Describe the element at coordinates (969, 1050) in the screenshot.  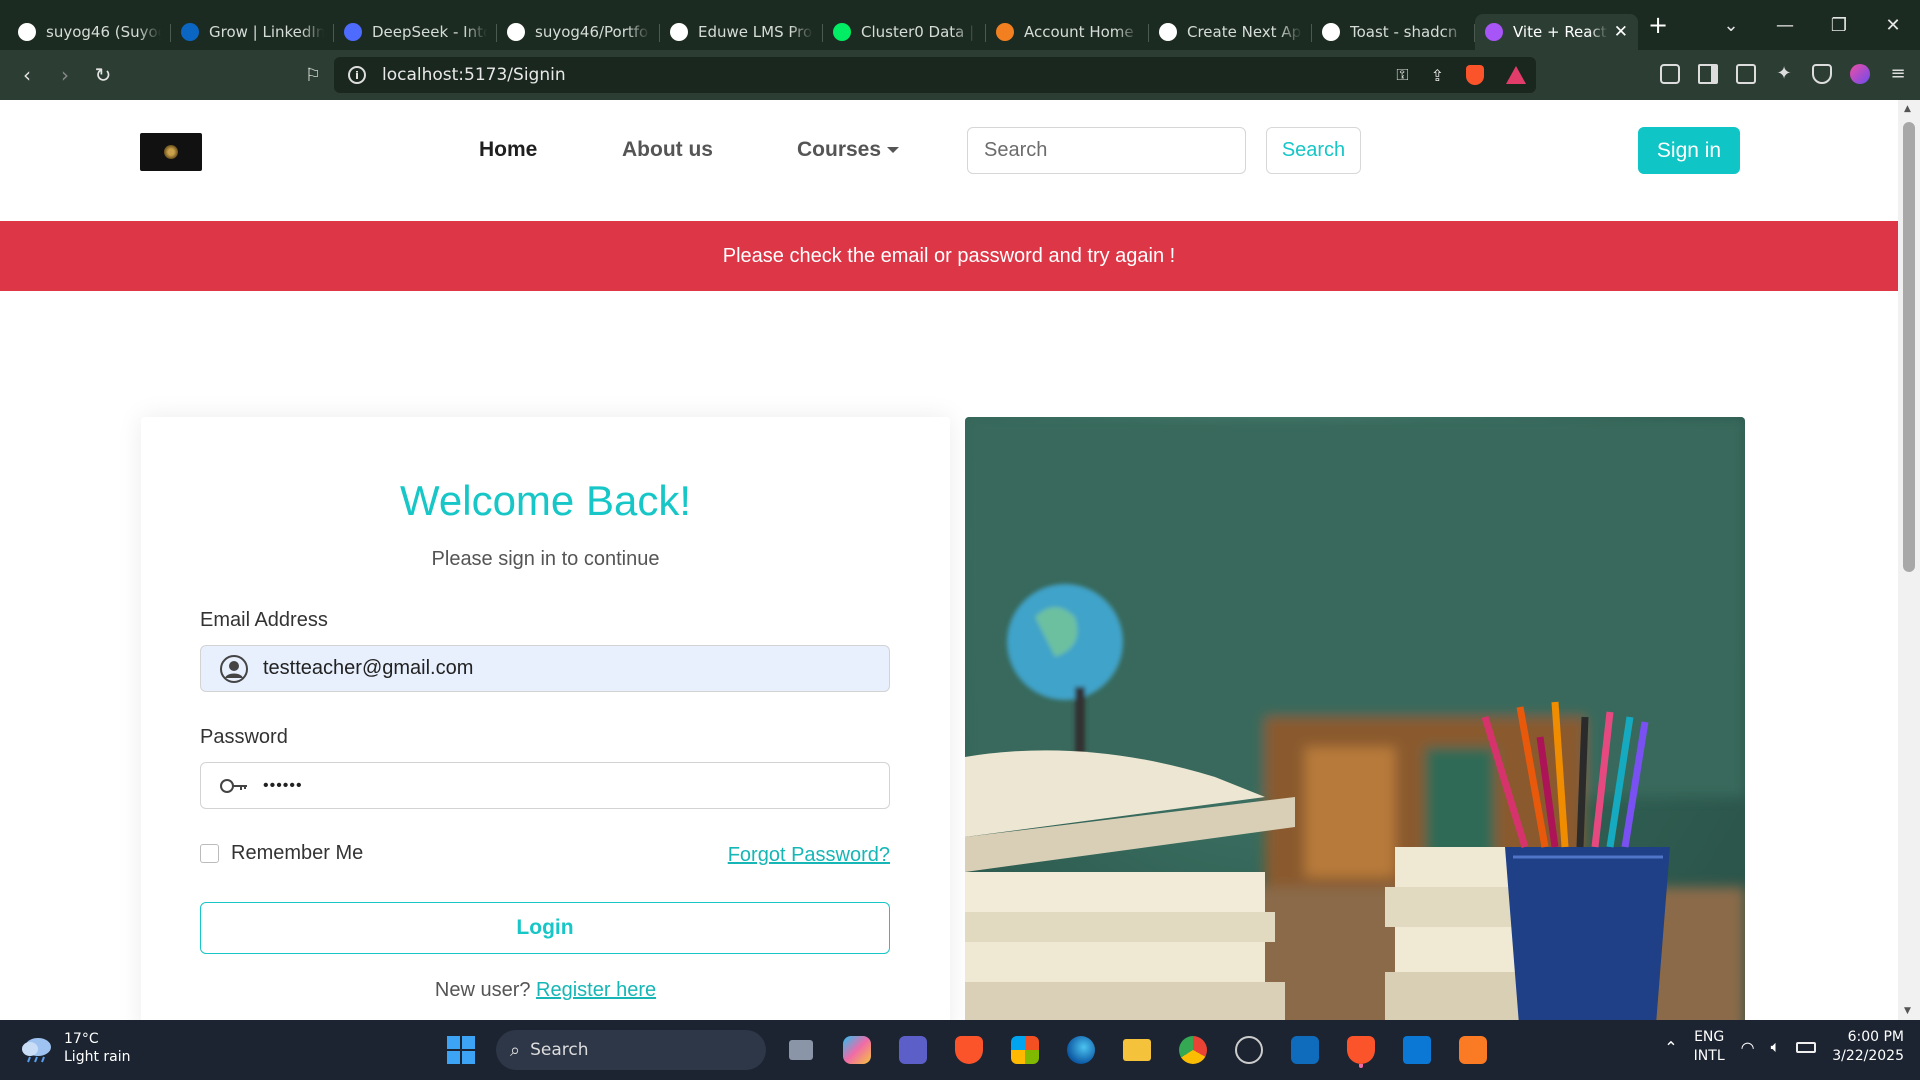
I see `brave-icon` at that location.